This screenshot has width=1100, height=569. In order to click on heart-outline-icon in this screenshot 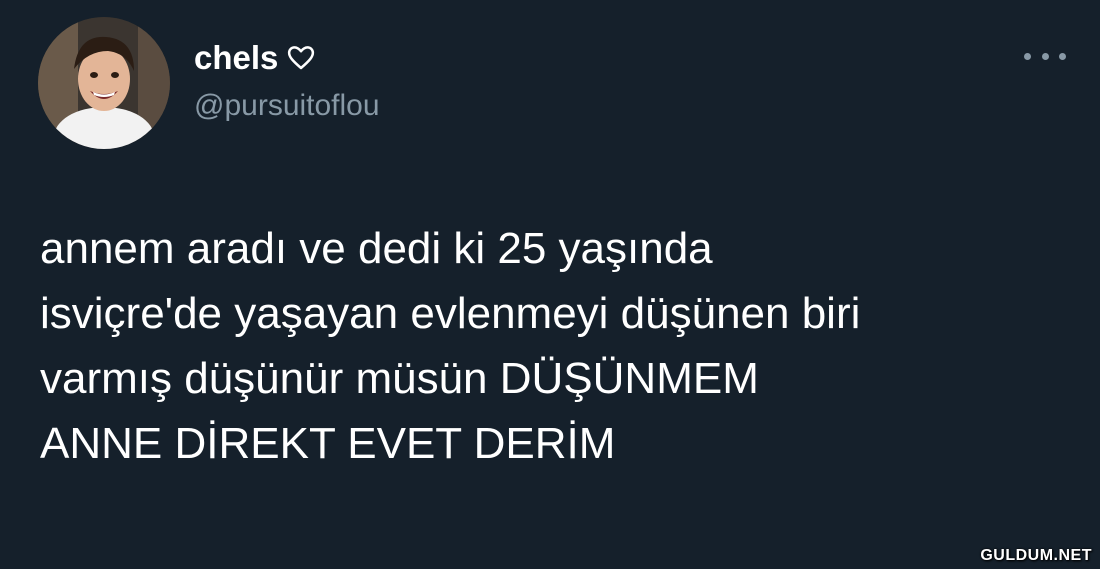, I will do `click(301, 58)`.